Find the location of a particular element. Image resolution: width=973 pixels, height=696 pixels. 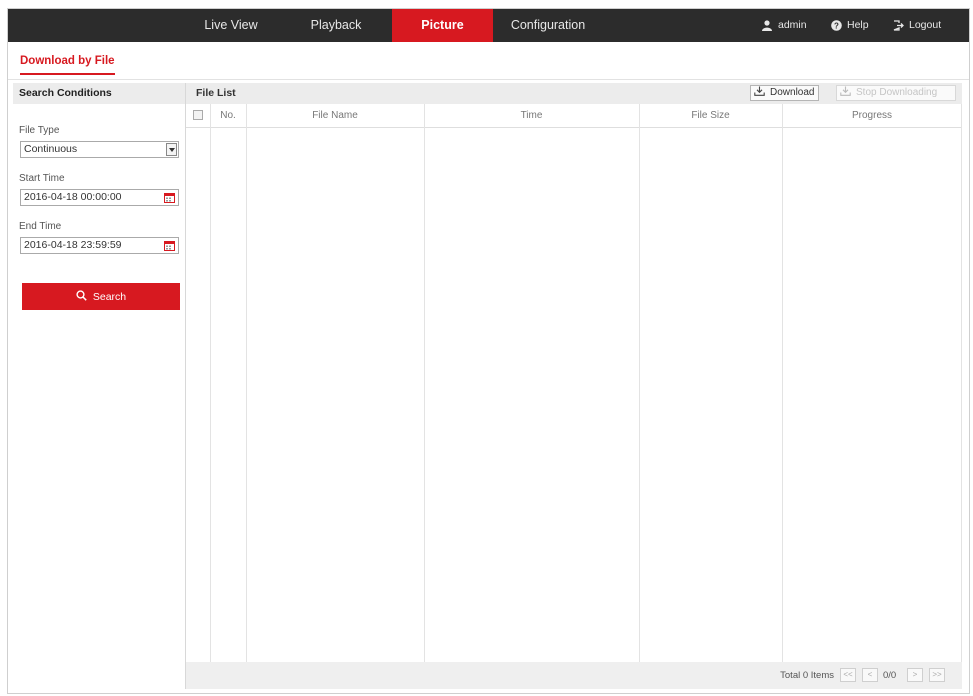

start-time-input: 2016-04-18 00:00:00 is located at coordinates (99, 197).